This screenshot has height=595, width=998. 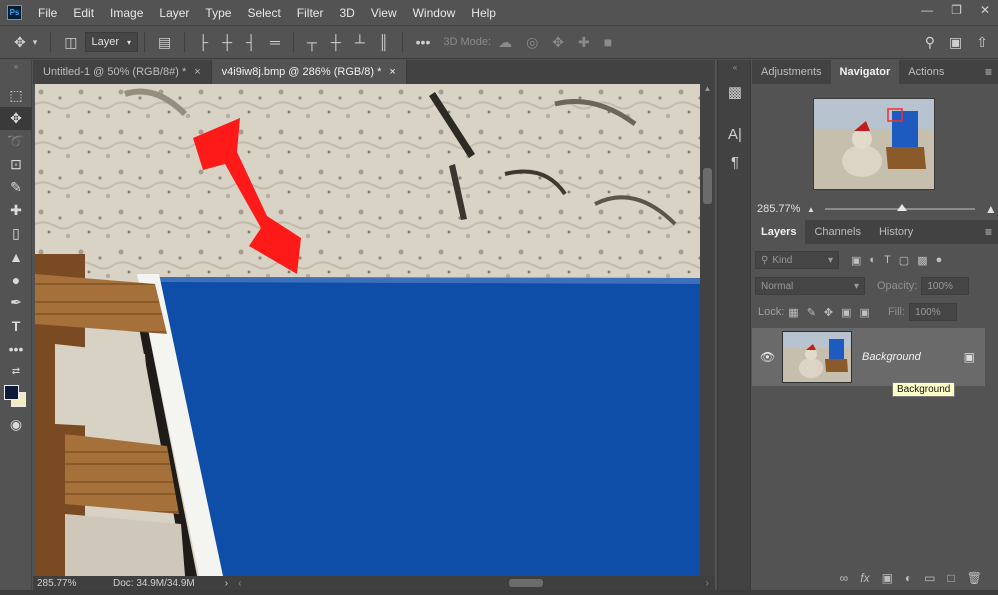 What do you see at coordinates (872, 260) in the screenshot?
I see `filter-adjustment-icon: ◐` at bounding box center [872, 260].